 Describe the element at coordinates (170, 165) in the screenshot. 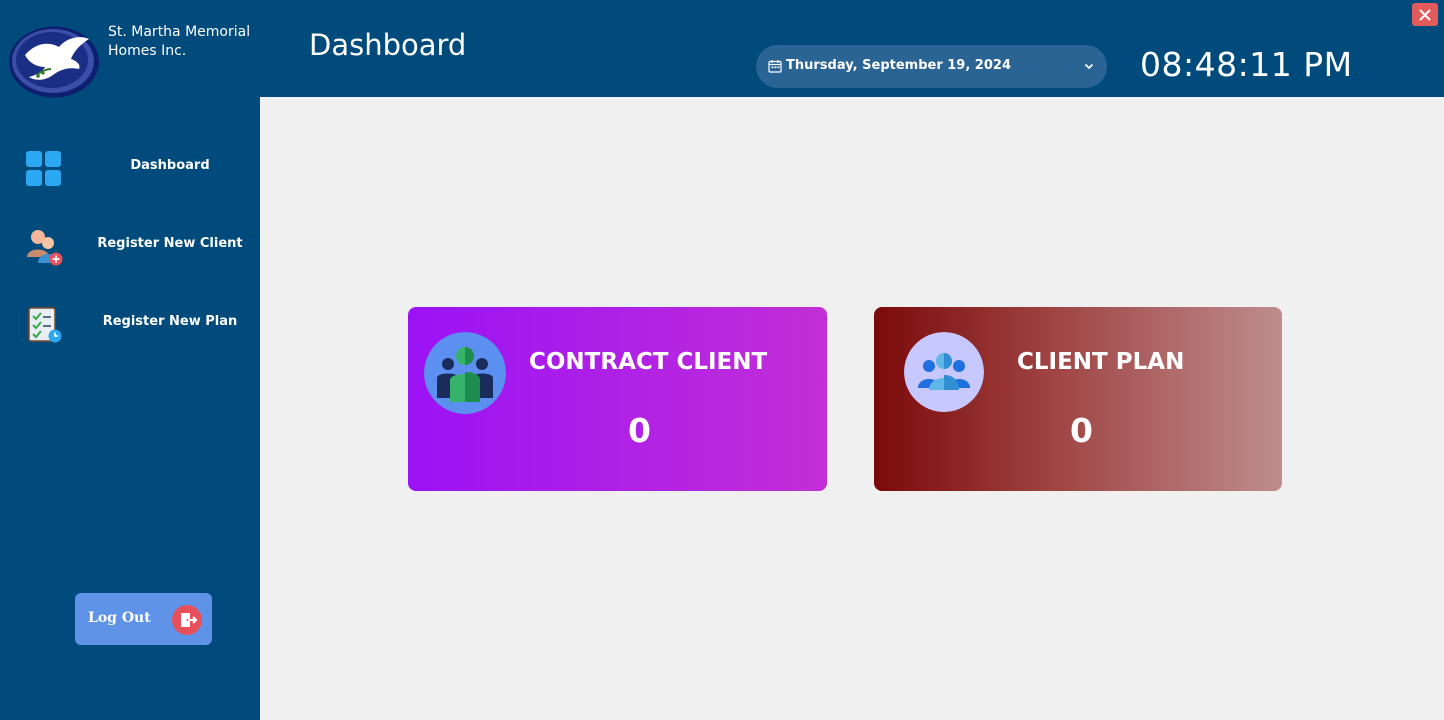

I see `sidebar-item-label: Dashboard` at that location.